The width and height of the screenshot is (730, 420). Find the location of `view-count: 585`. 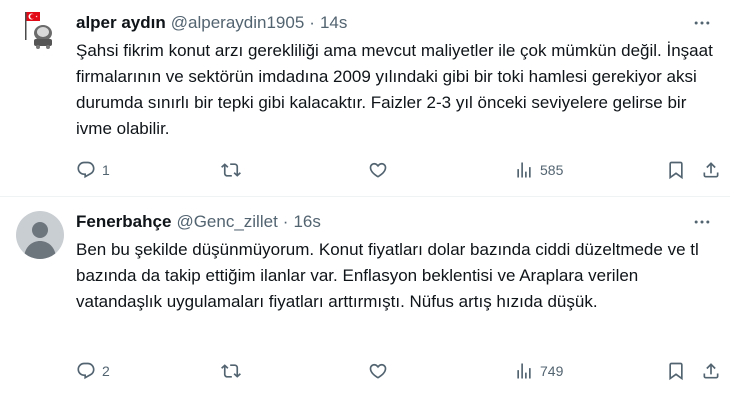

view-count: 585 is located at coordinates (552, 170).